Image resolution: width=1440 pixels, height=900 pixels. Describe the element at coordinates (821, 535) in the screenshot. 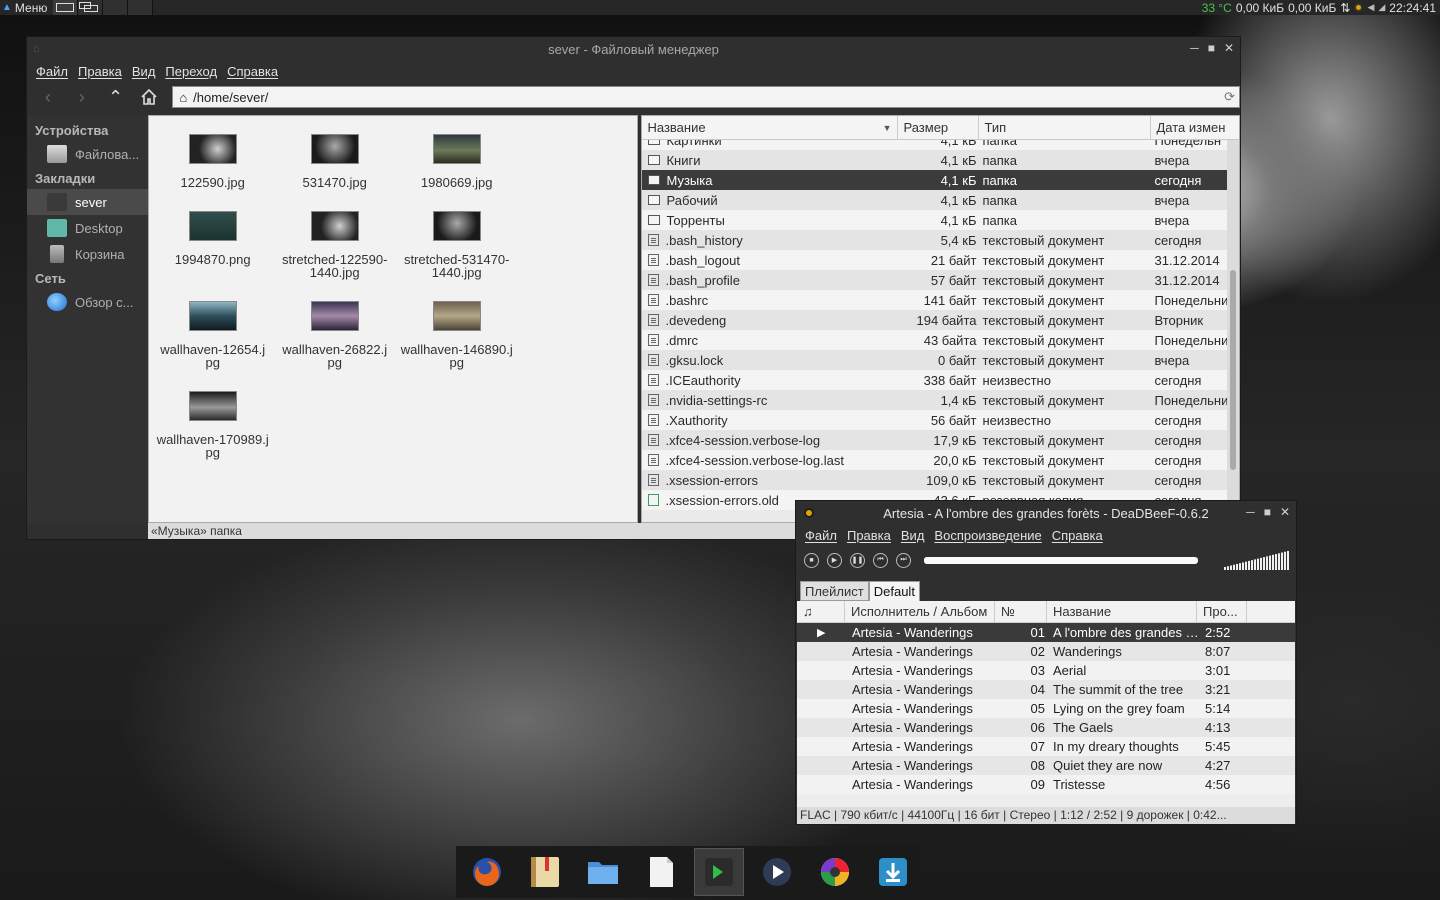

I see `db-menu-file: Файл` at that location.